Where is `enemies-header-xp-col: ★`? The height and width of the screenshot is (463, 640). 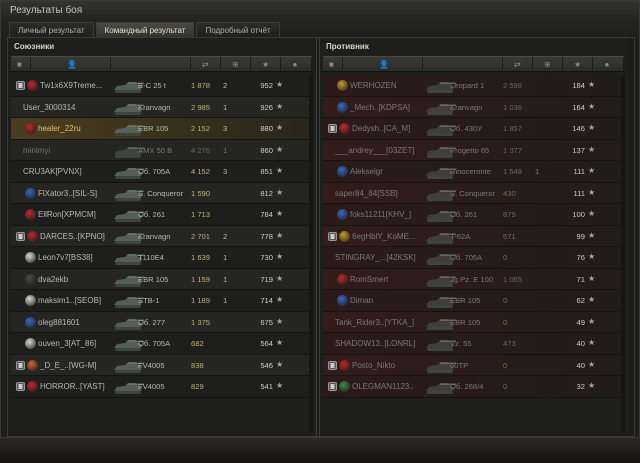 enemies-header-xp-col: ★ is located at coordinates (578, 64).